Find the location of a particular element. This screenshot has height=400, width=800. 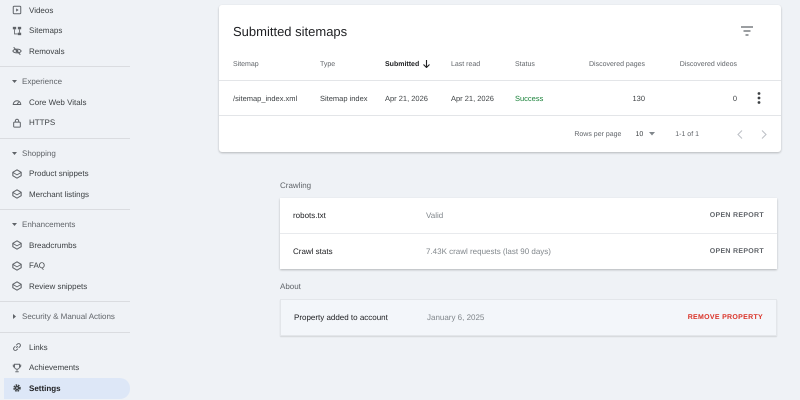

row-label: robots.txt is located at coordinates (310, 215).